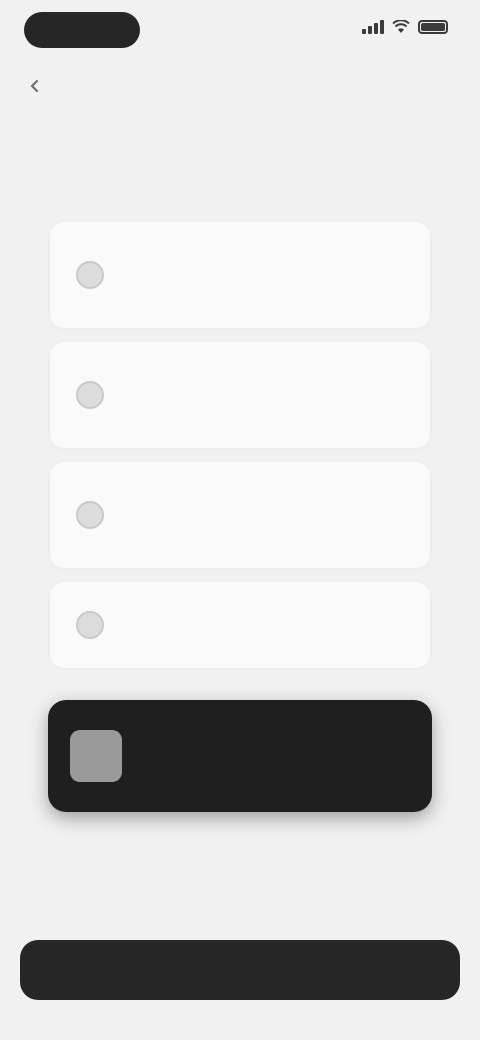 This screenshot has width=480, height=1040. I want to click on status-icons, so click(405, 27).